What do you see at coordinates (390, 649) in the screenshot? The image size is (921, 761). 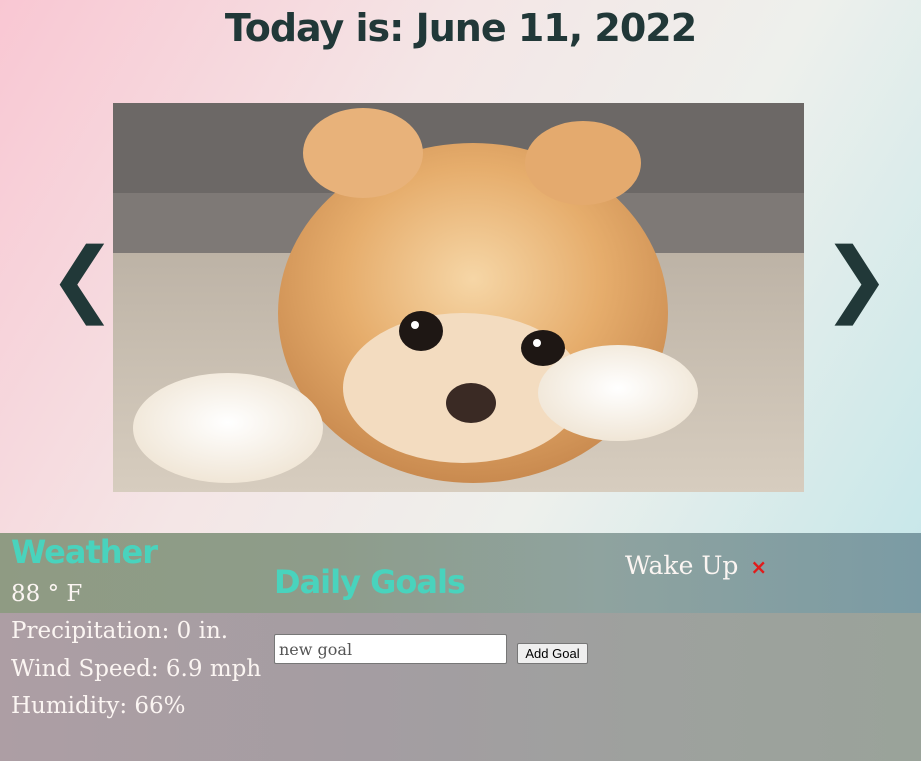 I see `new-goal-input` at bounding box center [390, 649].